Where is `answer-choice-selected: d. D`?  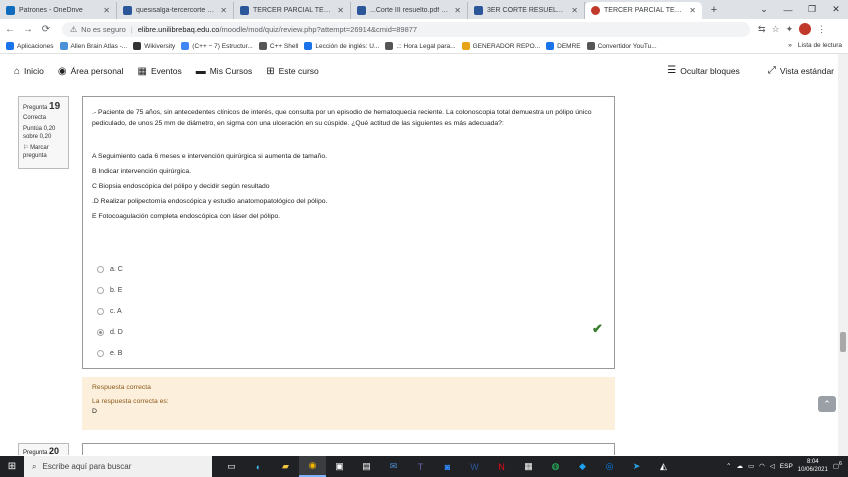 answer-choice-selected: d. D is located at coordinates (110, 332).